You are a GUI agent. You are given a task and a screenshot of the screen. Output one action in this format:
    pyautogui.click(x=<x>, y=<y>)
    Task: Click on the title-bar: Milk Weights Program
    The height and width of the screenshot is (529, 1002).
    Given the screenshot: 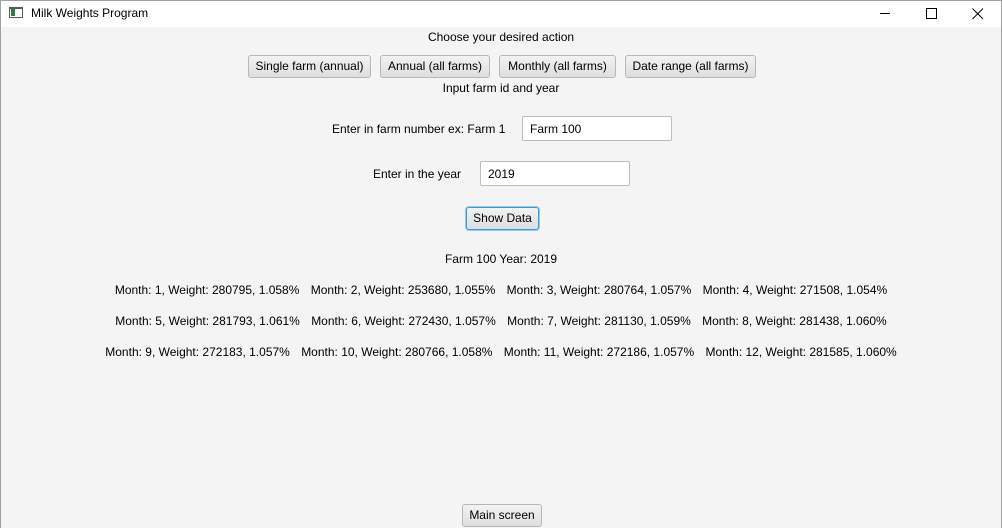 What is the action you would take?
    pyautogui.click(x=501, y=14)
    